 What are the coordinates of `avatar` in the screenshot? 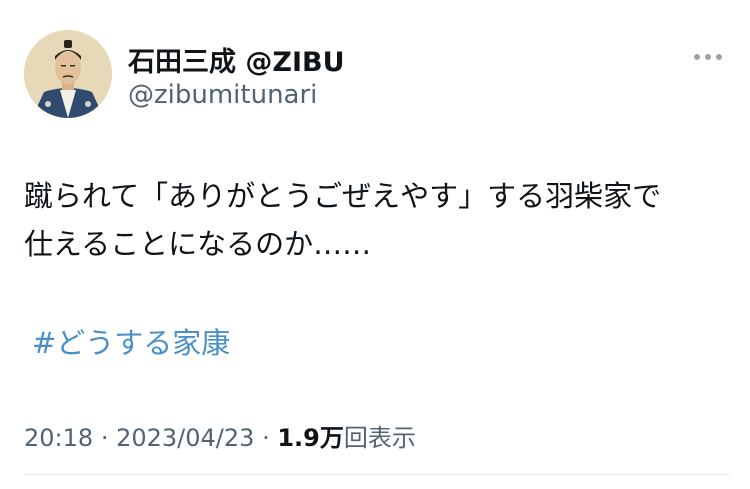 It's located at (68, 74).